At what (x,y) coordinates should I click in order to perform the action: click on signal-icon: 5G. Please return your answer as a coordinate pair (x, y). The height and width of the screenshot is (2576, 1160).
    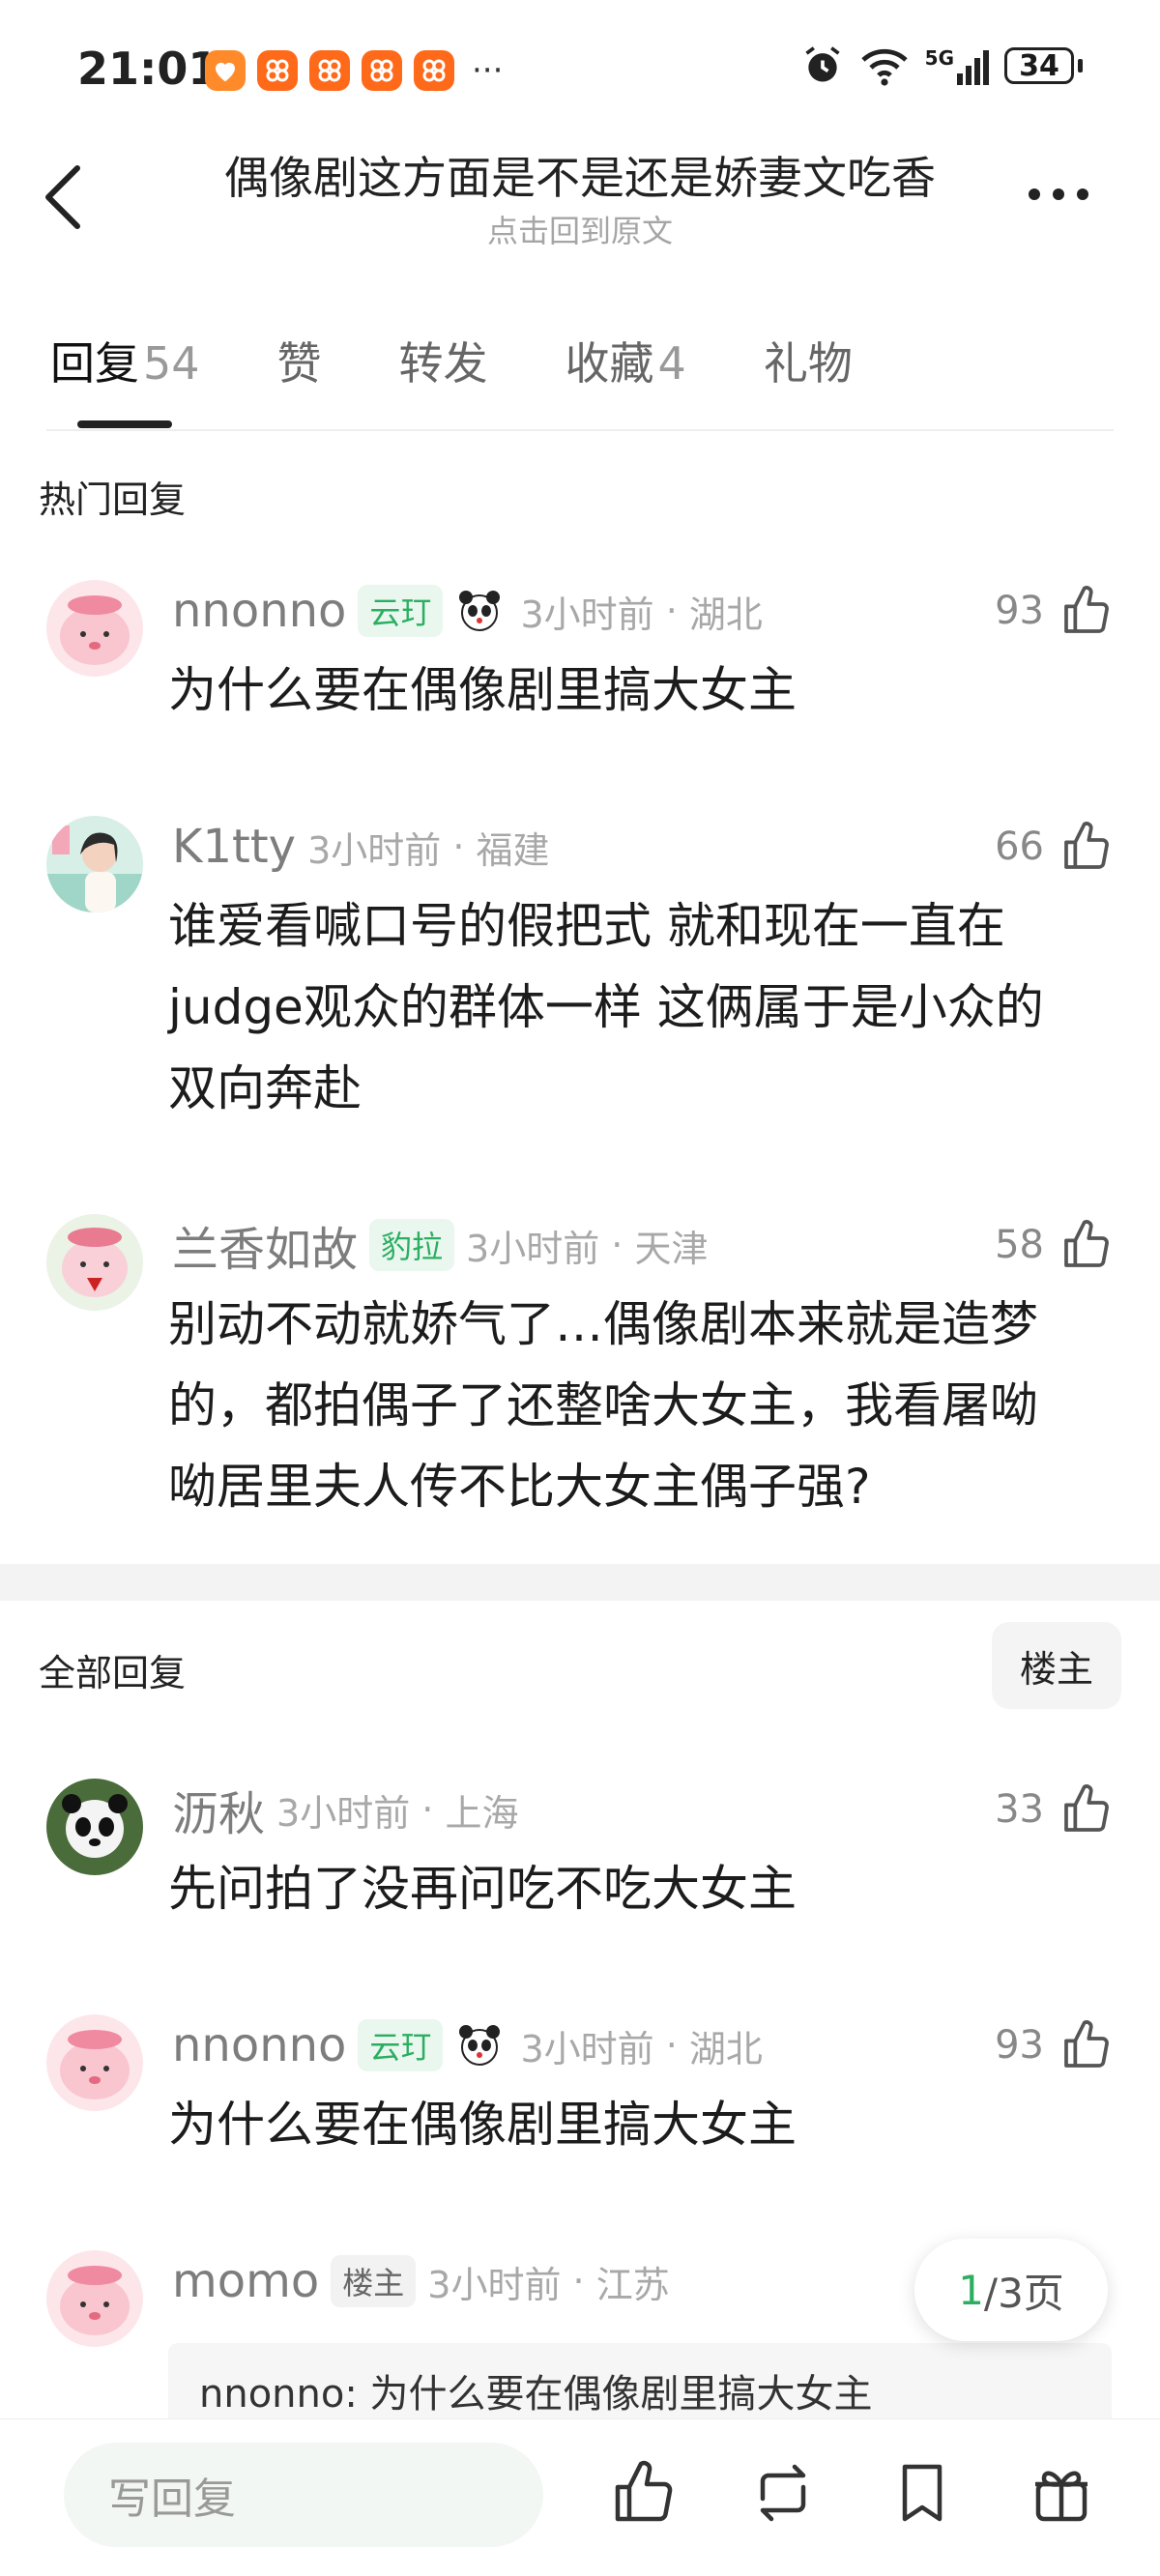
    Looking at the image, I should click on (957, 66).